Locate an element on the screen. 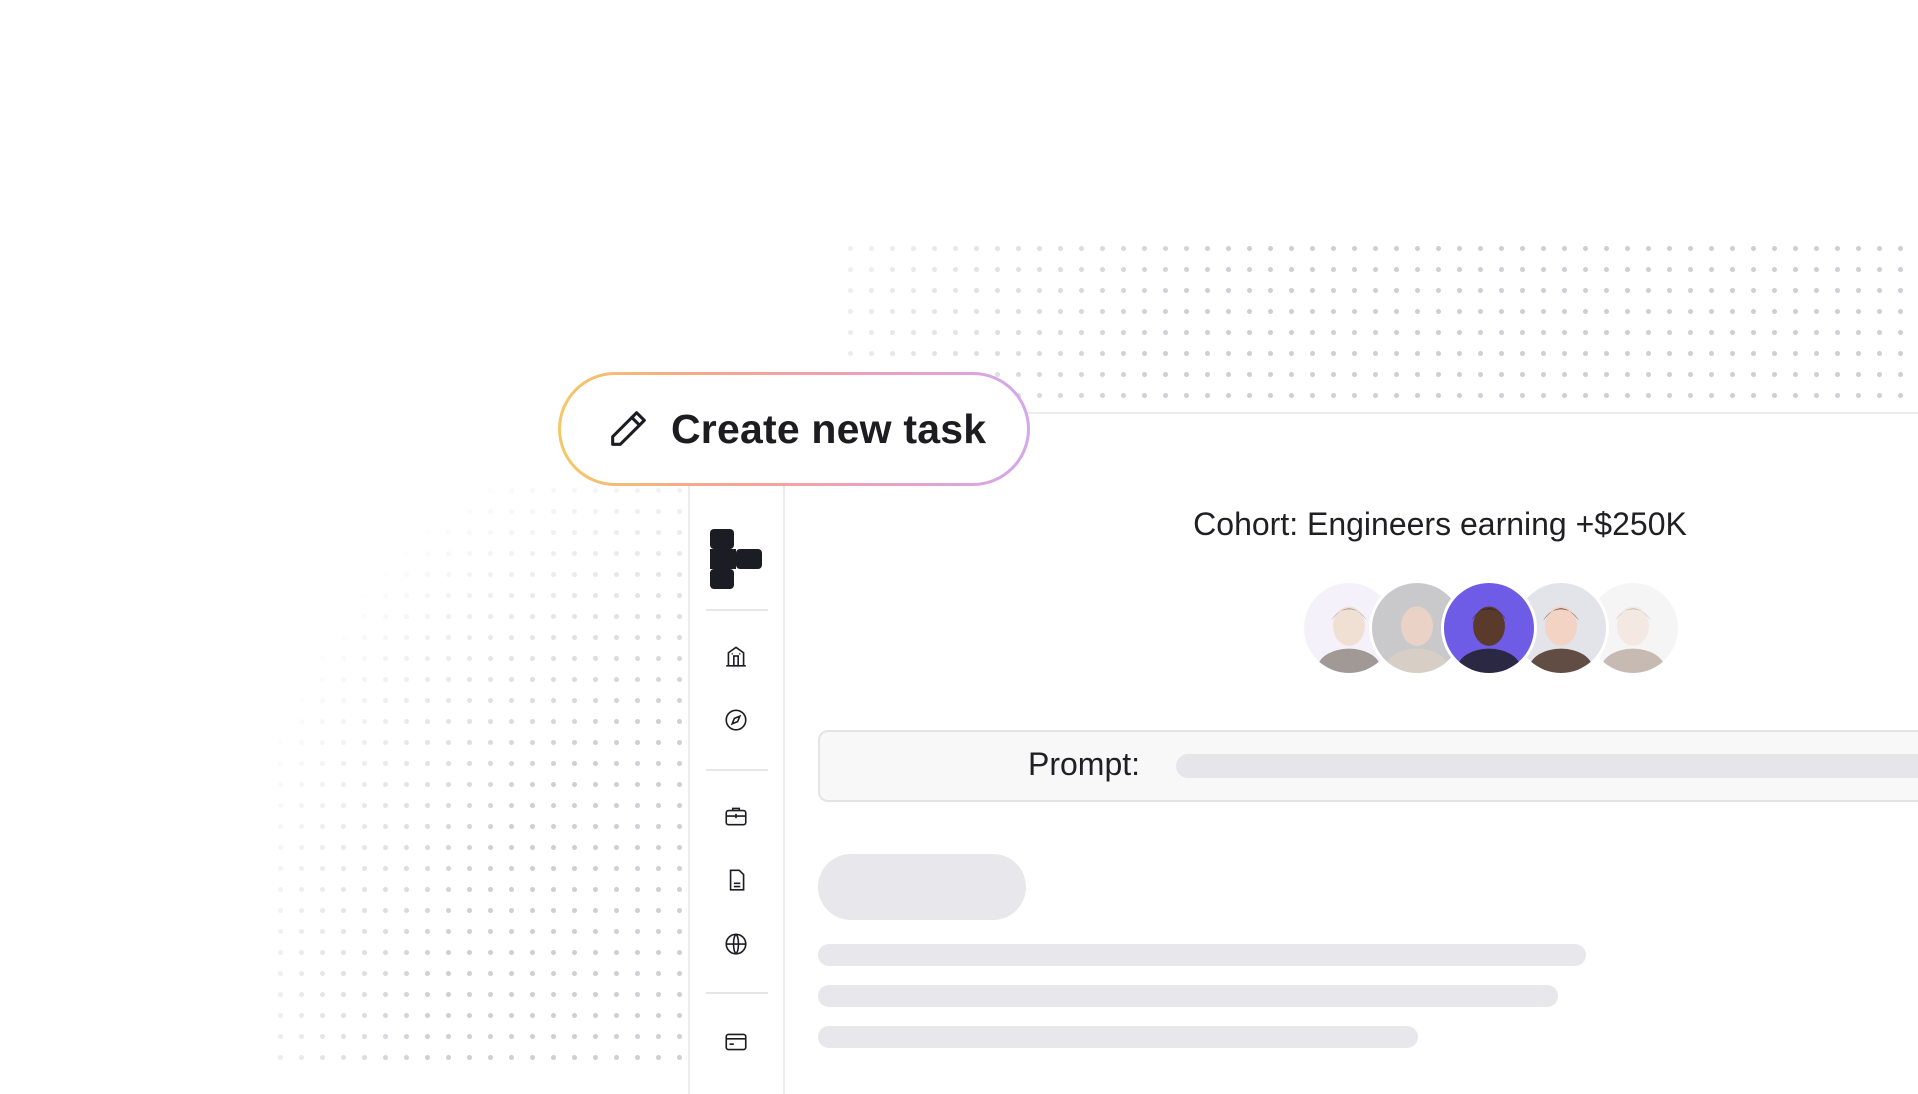 The width and height of the screenshot is (1918, 1094). prompt-field: Prompt: is located at coordinates (1368, 766).